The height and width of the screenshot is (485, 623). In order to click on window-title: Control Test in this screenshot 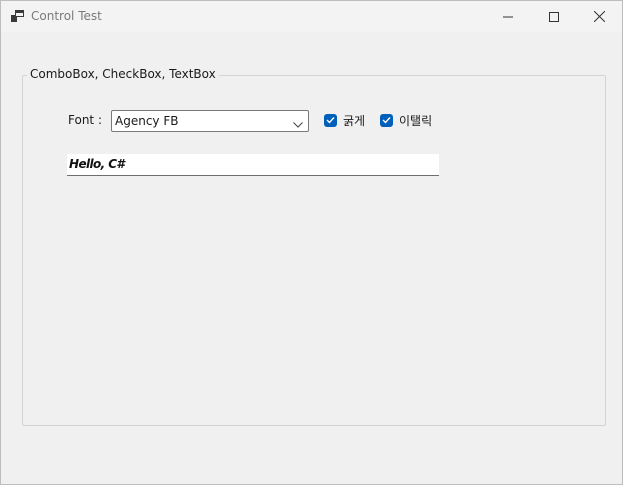, I will do `click(66, 16)`.